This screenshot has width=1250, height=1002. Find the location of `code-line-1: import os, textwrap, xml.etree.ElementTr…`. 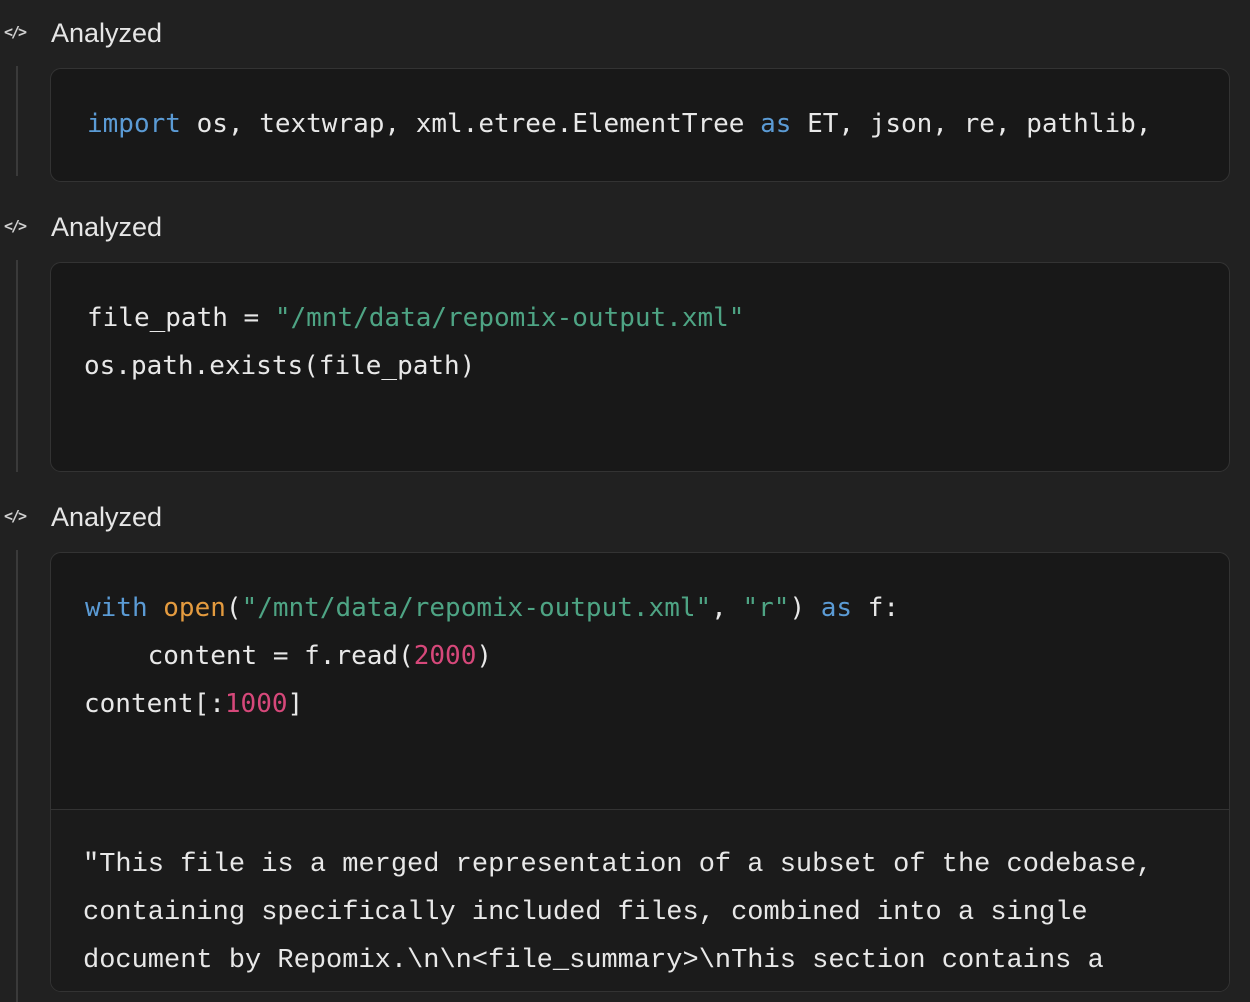

code-line-1: import os, textwrap, xml.etree.ElementTr… is located at coordinates (619, 124).